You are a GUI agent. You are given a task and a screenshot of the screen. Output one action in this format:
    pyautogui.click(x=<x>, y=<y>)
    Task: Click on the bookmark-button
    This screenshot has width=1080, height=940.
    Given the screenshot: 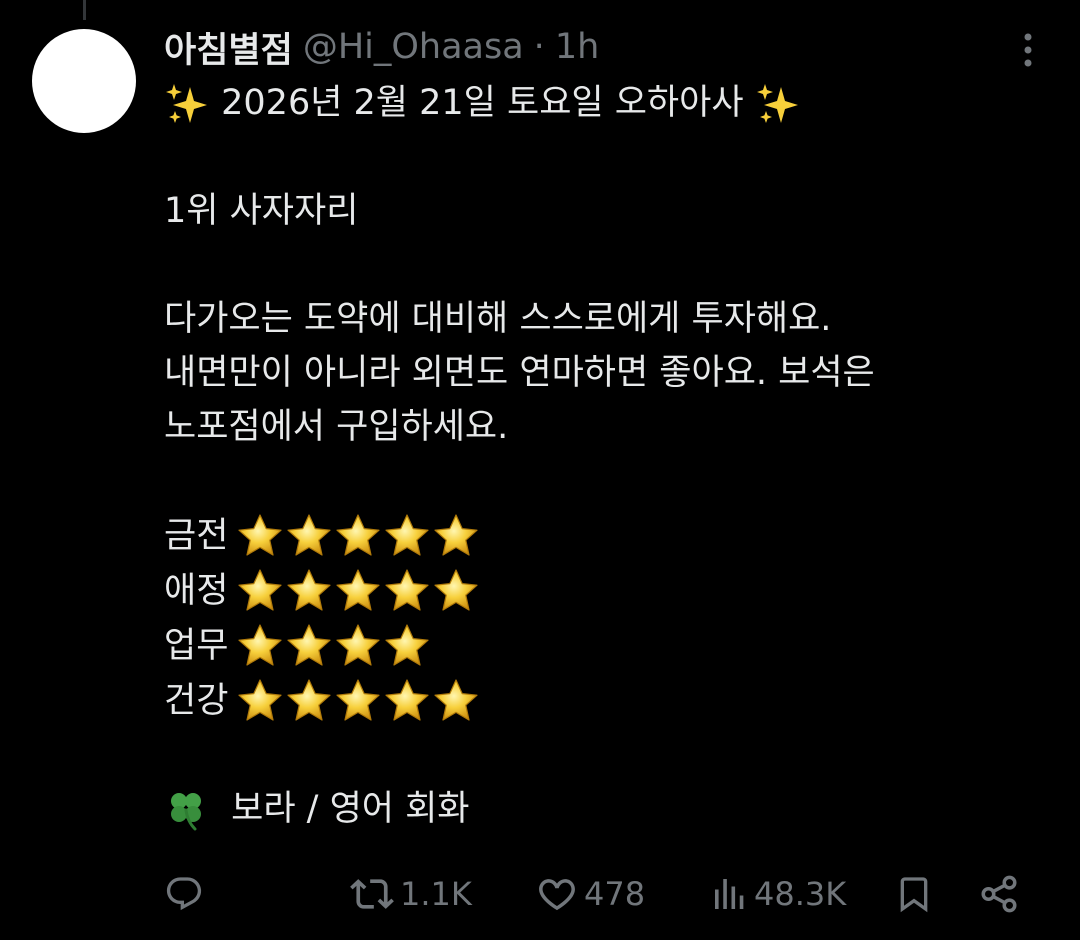 What is the action you would take?
    pyautogui.click(x=914, y=894)
    